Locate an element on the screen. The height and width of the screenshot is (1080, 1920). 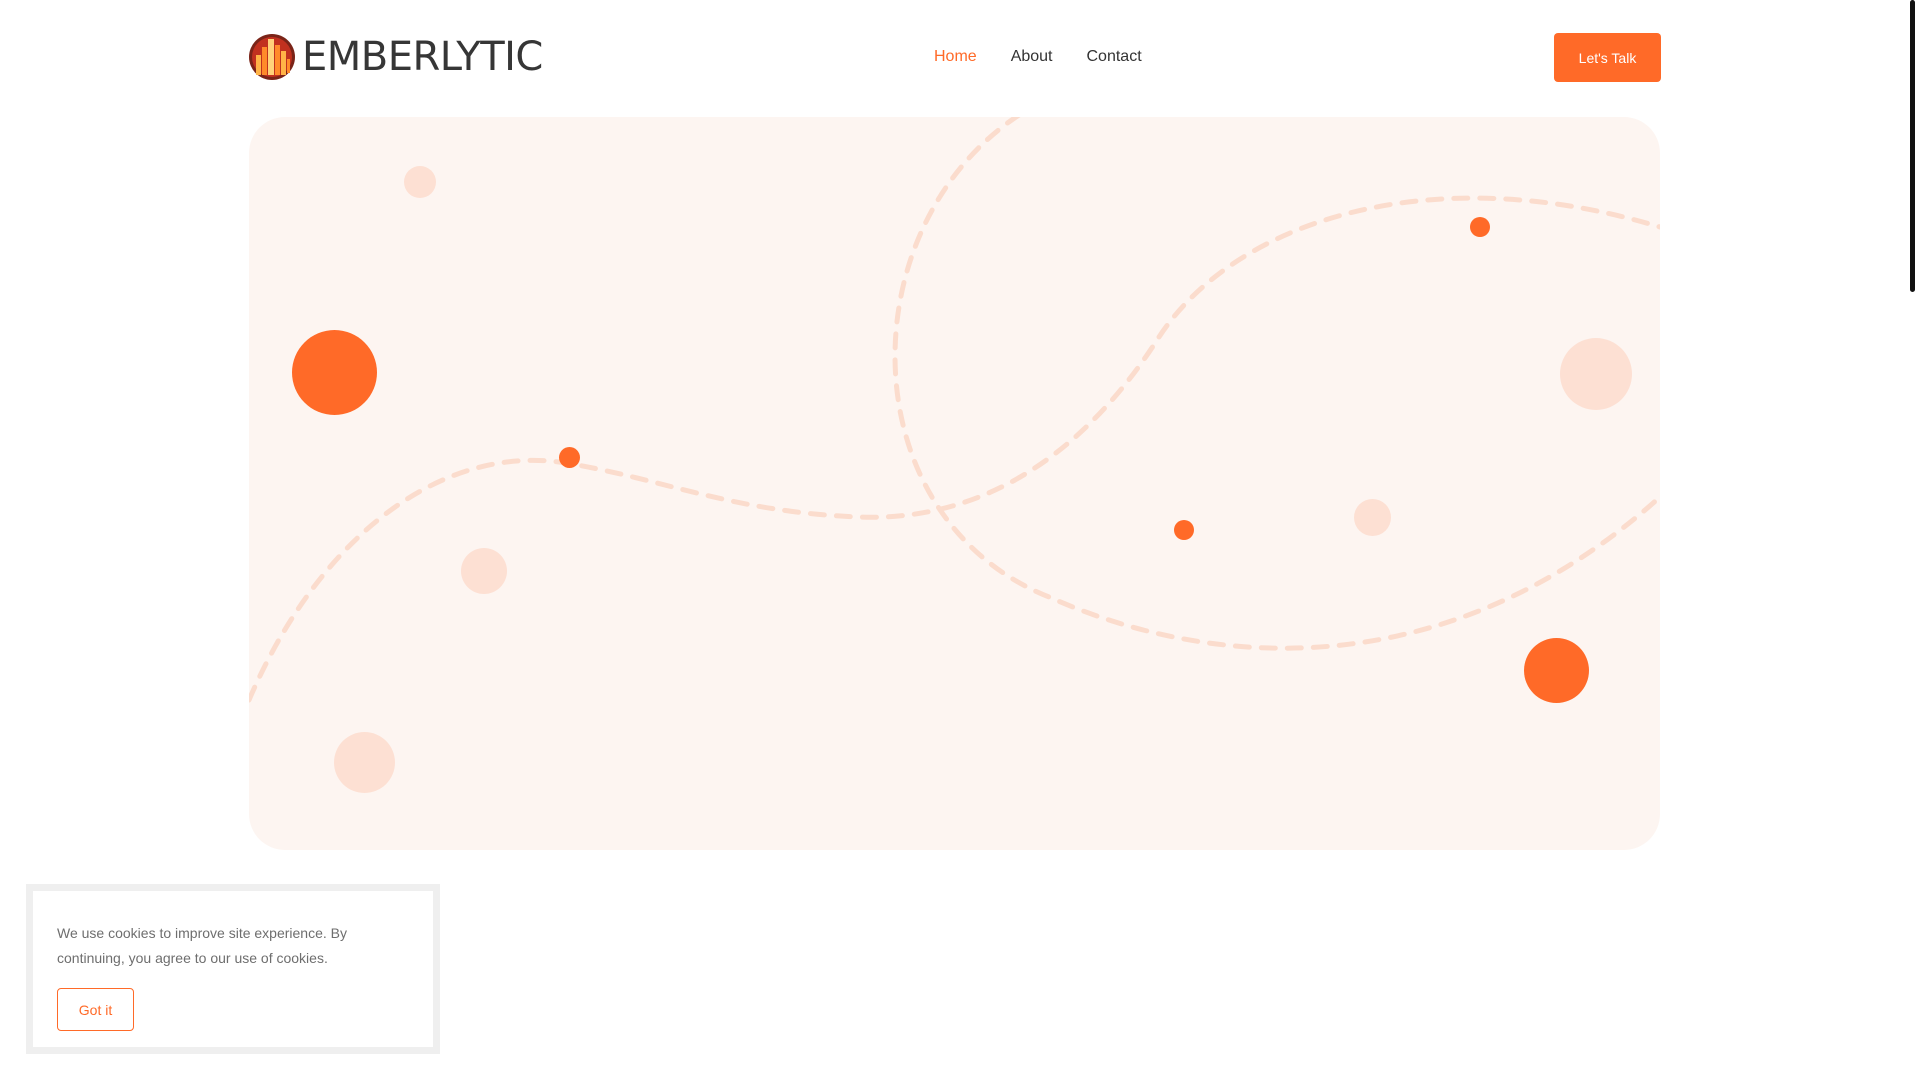
nav-item-about: About is located at coordinates (1032, 57).